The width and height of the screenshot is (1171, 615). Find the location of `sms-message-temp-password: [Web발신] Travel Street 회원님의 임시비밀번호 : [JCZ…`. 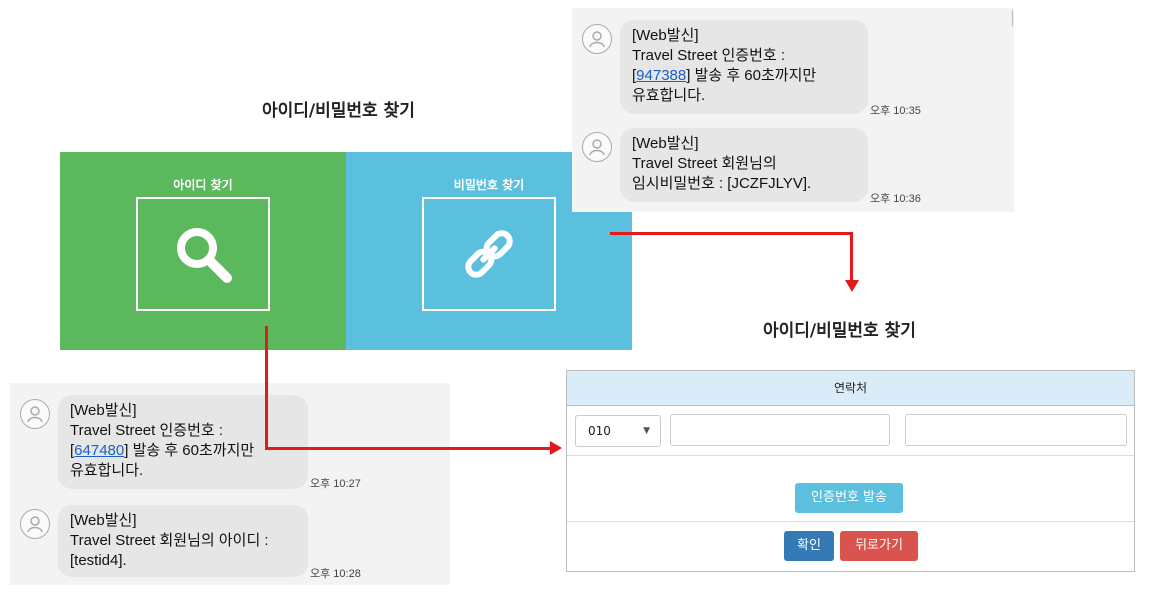

sms-message-temp-password: [Web발신] Travel Street 회원님의 임시비밀번호 : [JCZ… is located at coordinates (744, 165).